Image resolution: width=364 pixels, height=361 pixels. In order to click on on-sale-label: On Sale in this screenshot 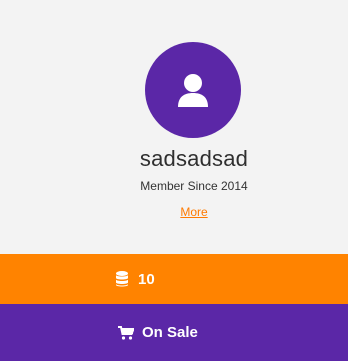, I will do `click(170, 332)`.